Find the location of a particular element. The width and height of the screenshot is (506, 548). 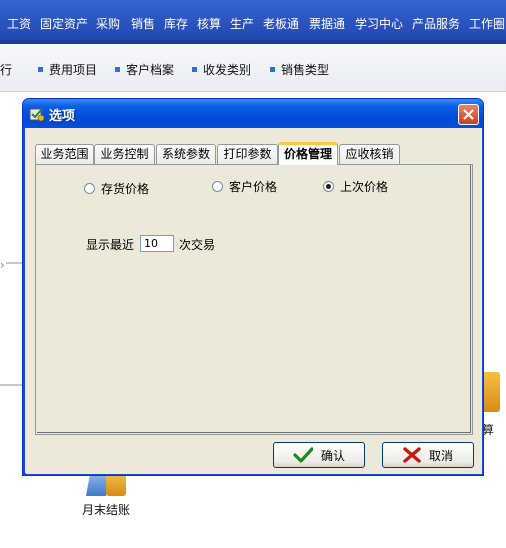

cancel-button: 取消 is located at coordinates (428, 455).